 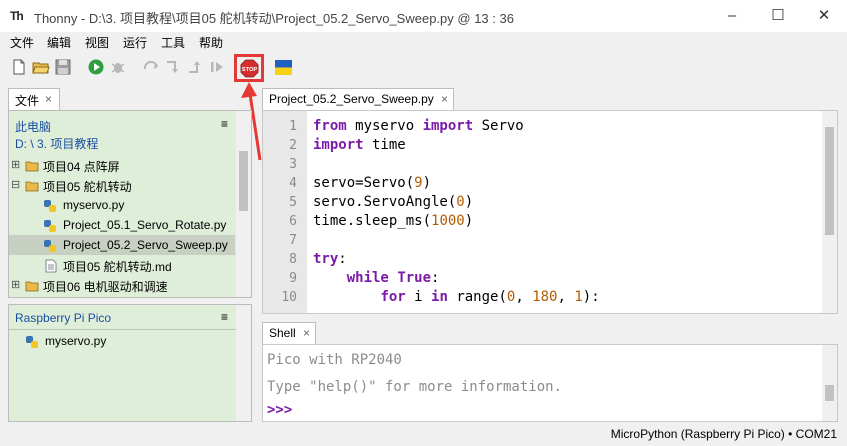 What do you see at coordinates (372, 221) in the screenshot?
I see `code-text: time.sleep_ms(` at bounding box center [372, 221].